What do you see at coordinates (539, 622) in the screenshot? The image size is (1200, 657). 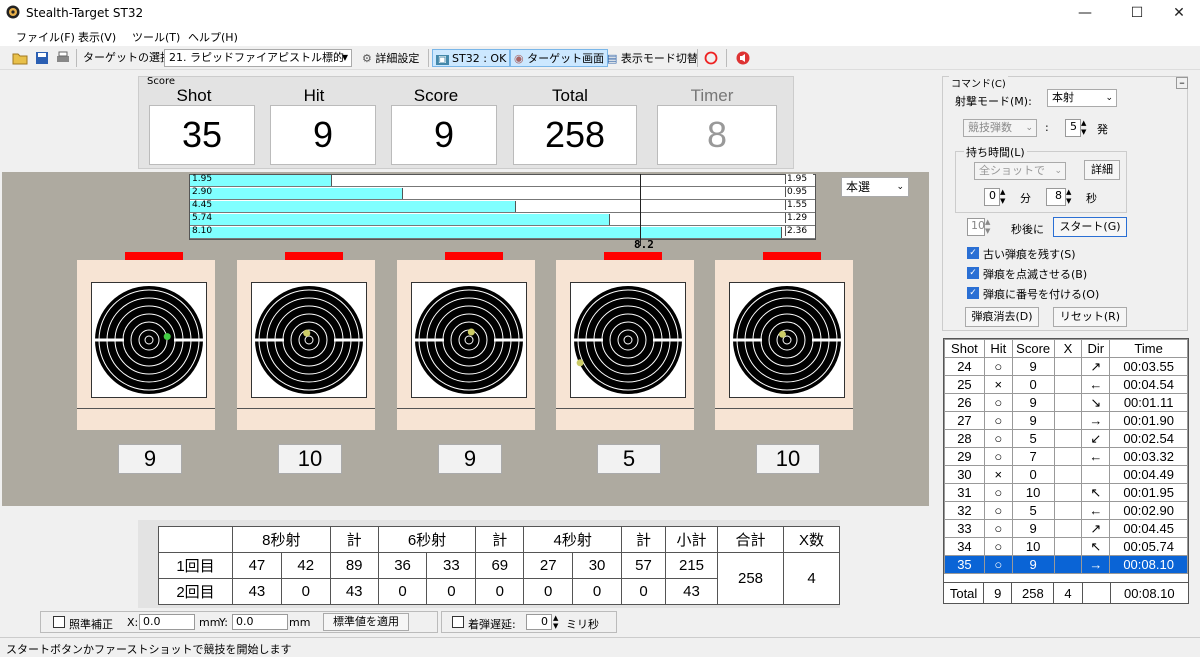 I see `impact-delay-field: 0` at bounding box center [539, 622].